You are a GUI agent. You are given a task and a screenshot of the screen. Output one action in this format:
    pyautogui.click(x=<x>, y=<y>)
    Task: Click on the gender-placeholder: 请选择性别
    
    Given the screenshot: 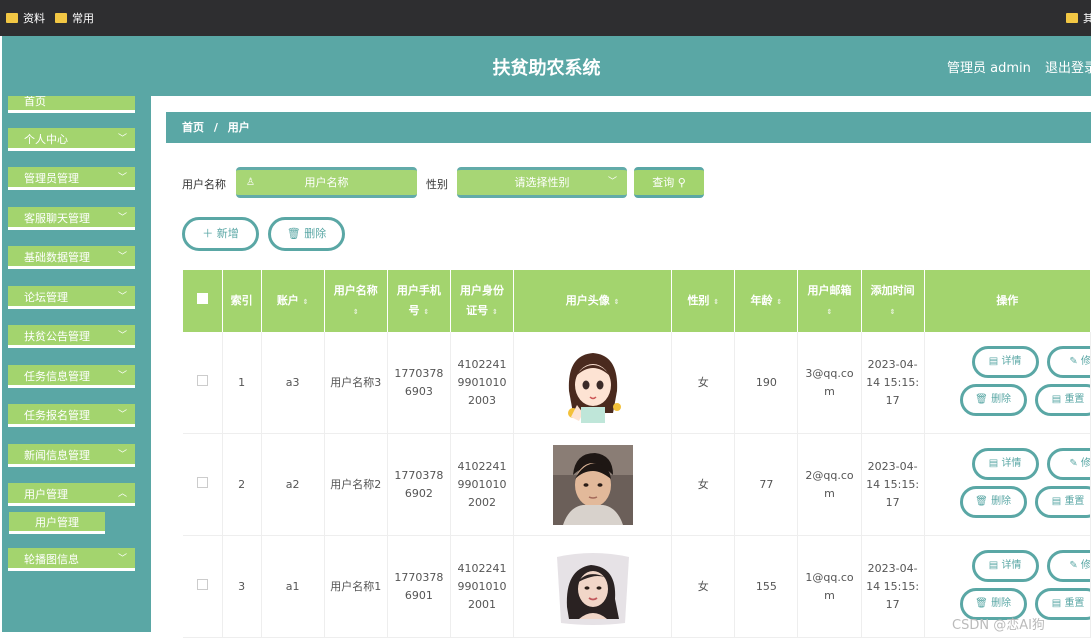 What is the action you would take?
    pyautogui.click(x=542, y=182)
    